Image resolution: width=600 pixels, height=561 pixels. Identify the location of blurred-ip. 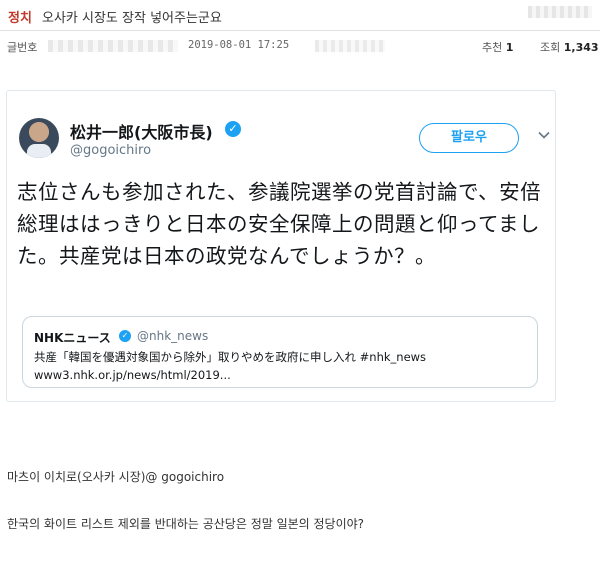
(350, 46).